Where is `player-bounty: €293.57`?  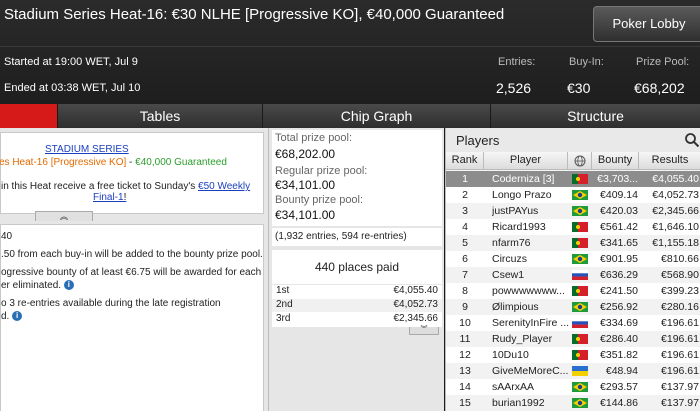
player-bounty: €293.57 is located at coordinates (619, 387).